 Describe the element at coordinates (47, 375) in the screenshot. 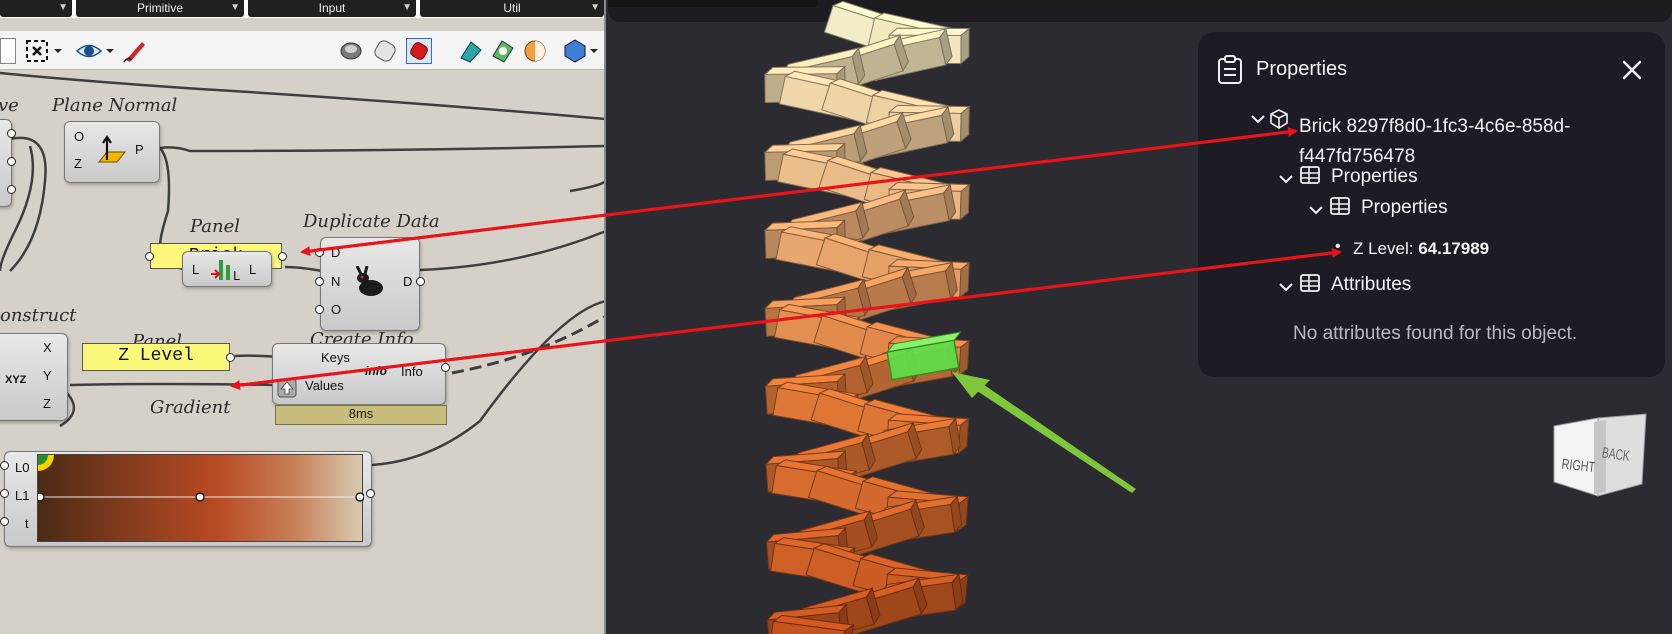

I see `port-y: Y` at that location.